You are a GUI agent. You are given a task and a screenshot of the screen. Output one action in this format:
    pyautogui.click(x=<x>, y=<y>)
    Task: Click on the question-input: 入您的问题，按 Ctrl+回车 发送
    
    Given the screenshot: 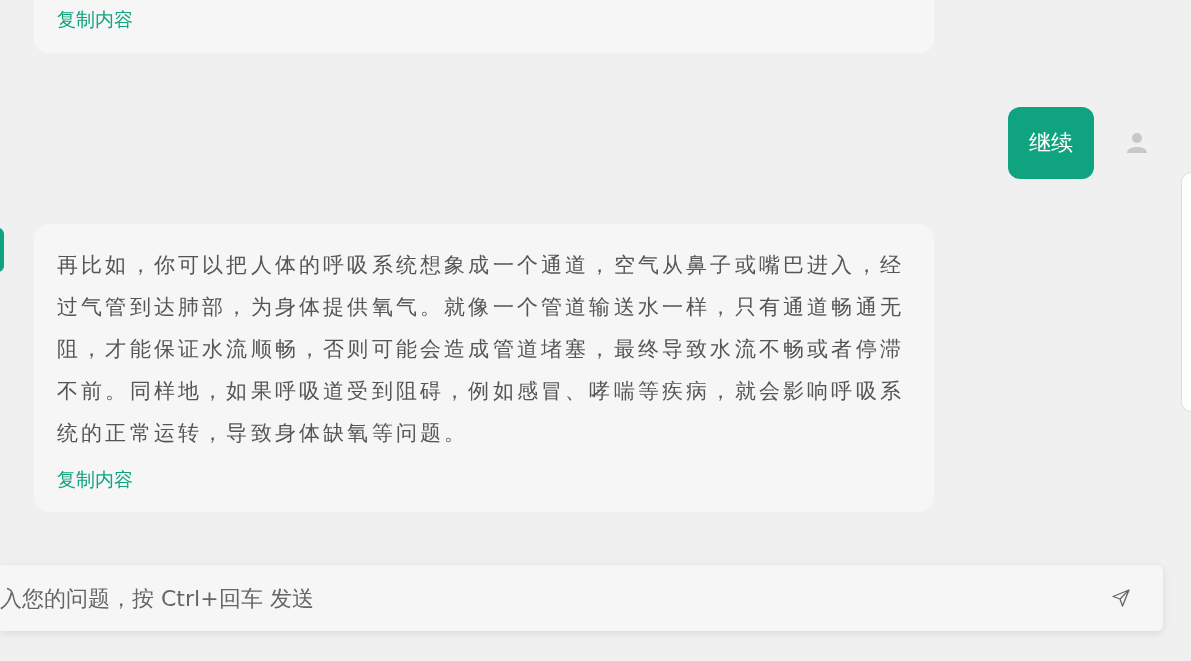 What is the action you would take?
    pyautogui.click(x=555, y=598)
    